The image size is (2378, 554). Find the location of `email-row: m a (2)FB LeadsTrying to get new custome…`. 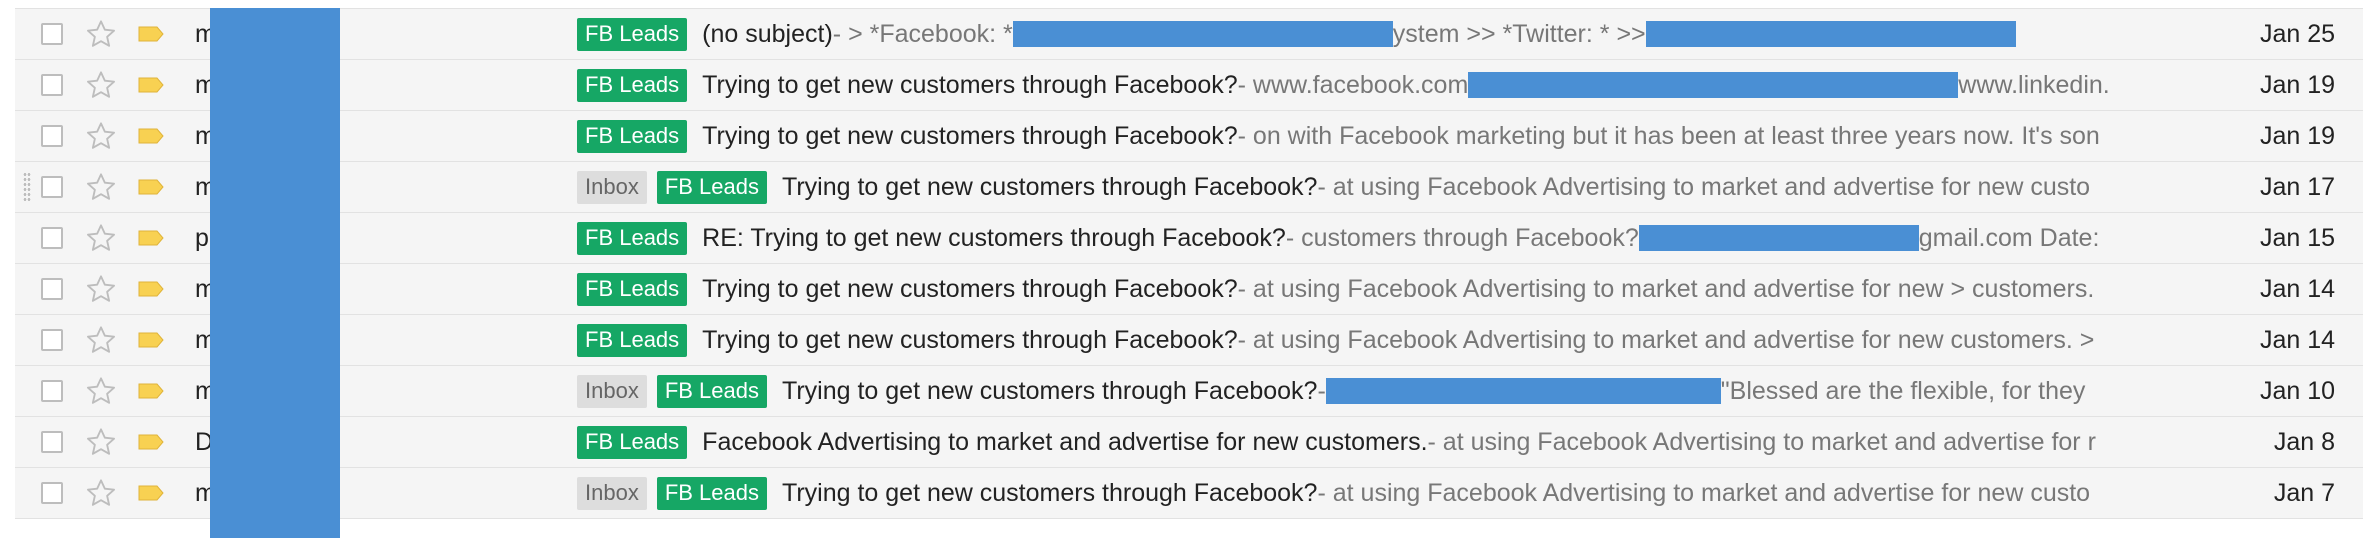

email-row: m a (2)FB LeadsTrying to get new custome… is located at coordinates (1189, 136).